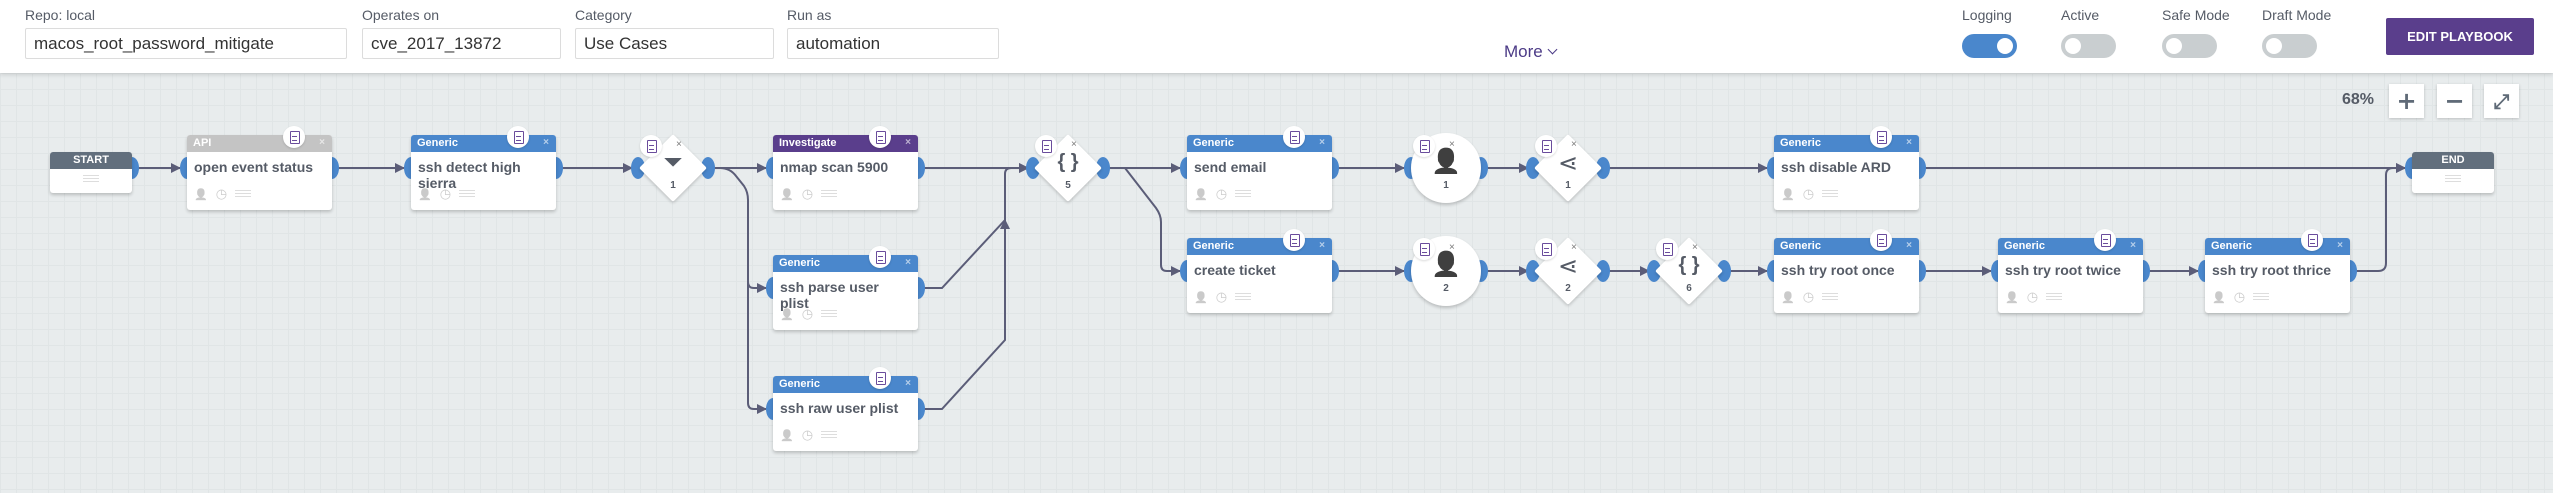 This screenshot has width=2553, height=493. I want to click on playbook-block: Generic × ssh try root once 👤 ◷, so click(1846, 275).